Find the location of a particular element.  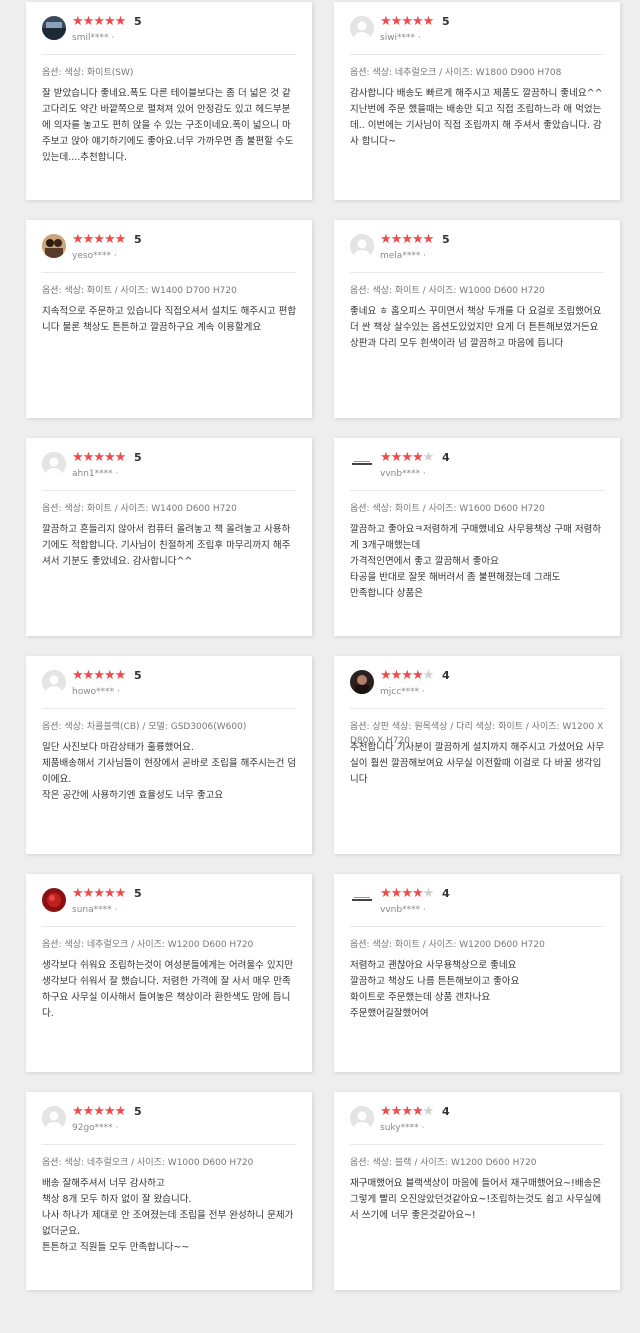

reviewer-id: suna**** · is located at coordinates (95, 910).